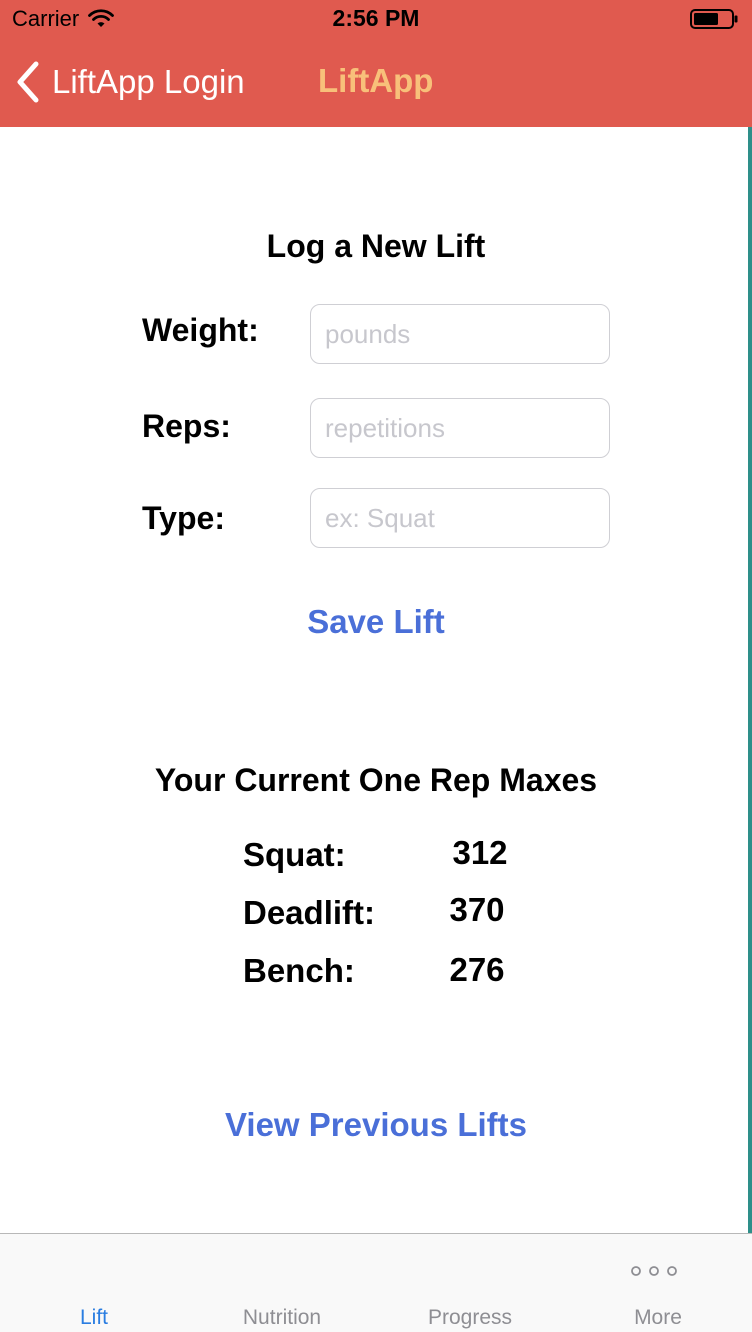 The height and width of the screenshot is (1332, 752). I want to click on log-section-title: Log a New Lift, so click(376, 246).